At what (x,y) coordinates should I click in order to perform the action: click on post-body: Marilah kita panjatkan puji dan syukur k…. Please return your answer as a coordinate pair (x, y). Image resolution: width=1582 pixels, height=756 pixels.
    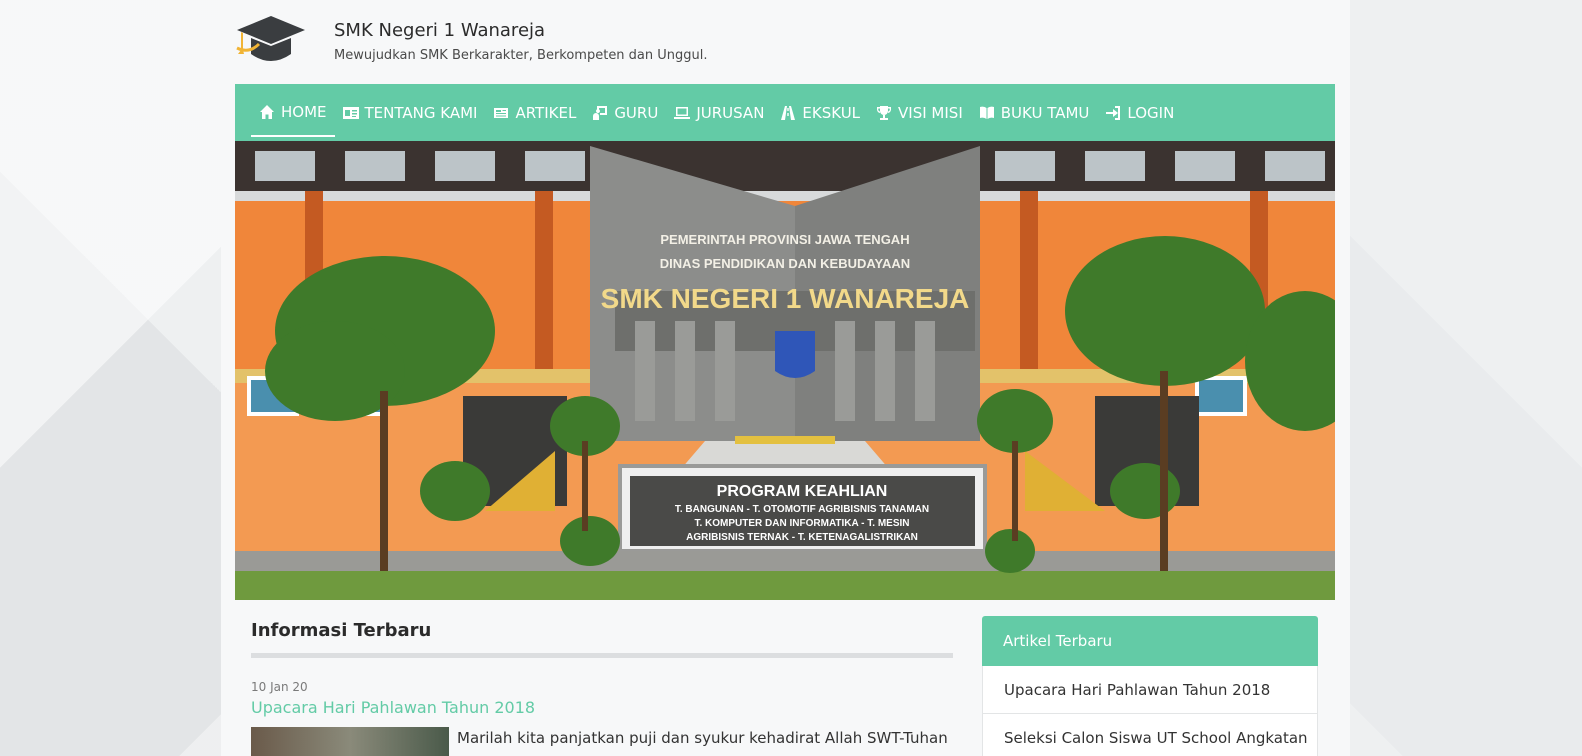
    Looking at the image, I should click on (602, 741).